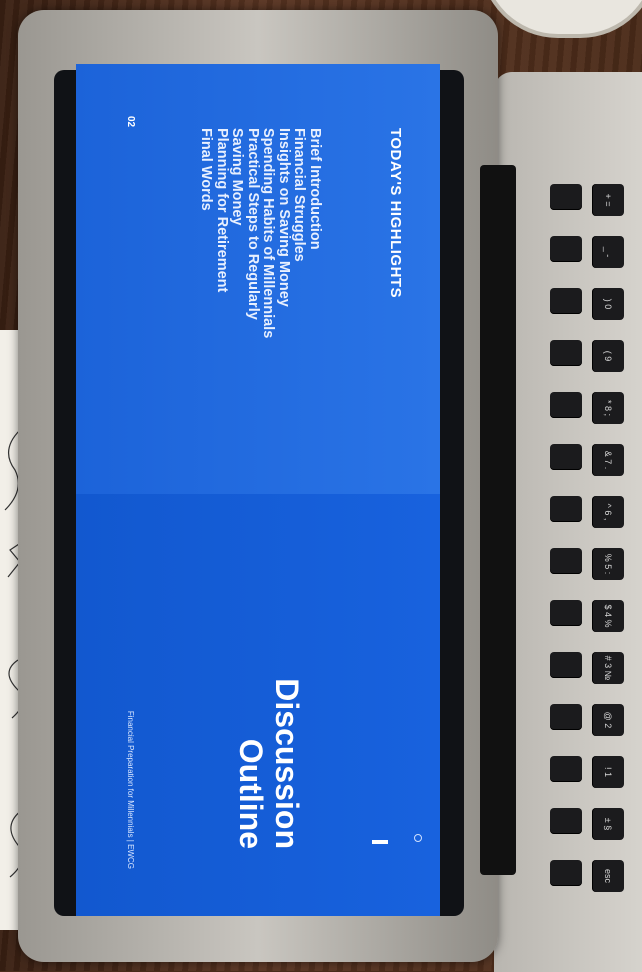  Describe the element at coordinates (608, 876) in the screenshot. I see `keyboard-key: esc` at that location.